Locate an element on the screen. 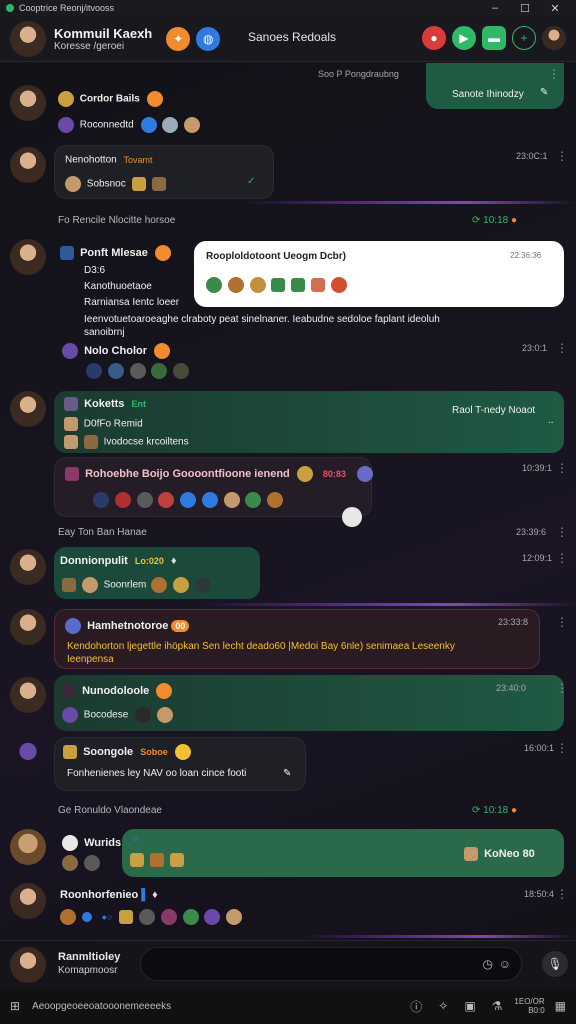 The width and height of the screenshot is (576, 1024). chat-icon: ▬ is located at coordinates (494, 38).